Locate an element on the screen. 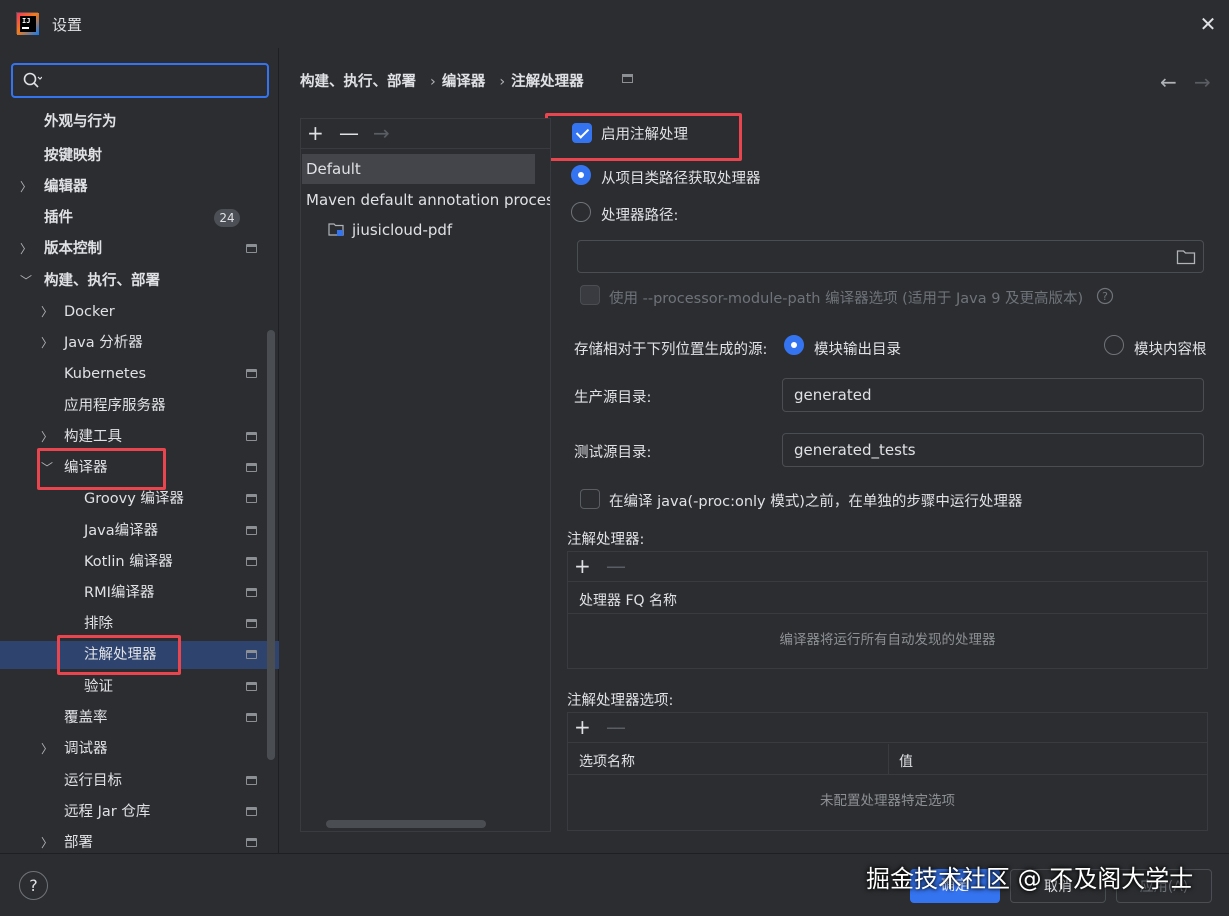 The width and height of the screenshot is (1229, 916). sidebar-item-appearance: 外观与行为 is located at coordinates (135, 122).